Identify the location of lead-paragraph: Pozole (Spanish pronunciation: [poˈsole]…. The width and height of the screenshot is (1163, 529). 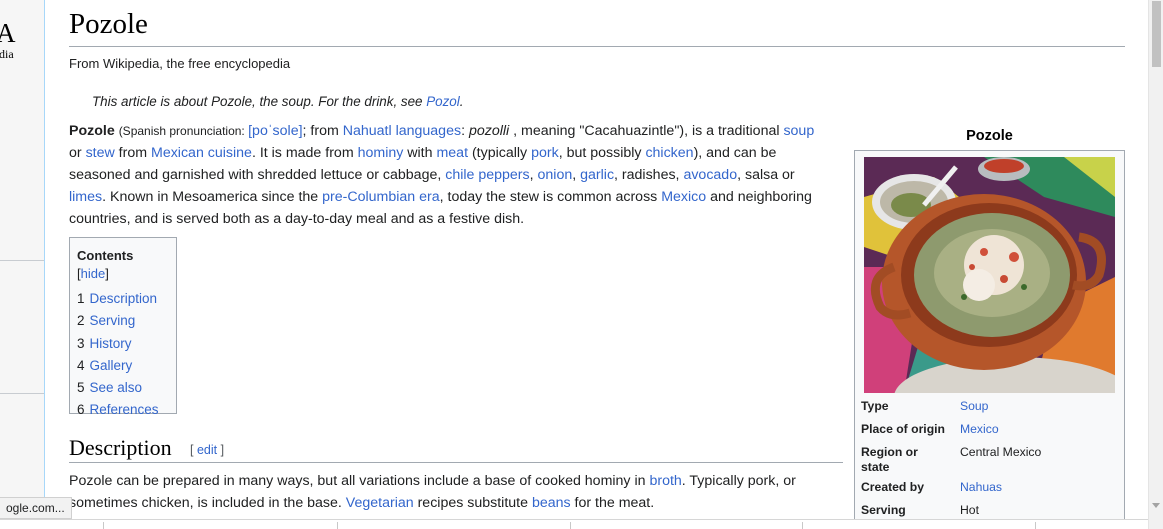
(449, 175).